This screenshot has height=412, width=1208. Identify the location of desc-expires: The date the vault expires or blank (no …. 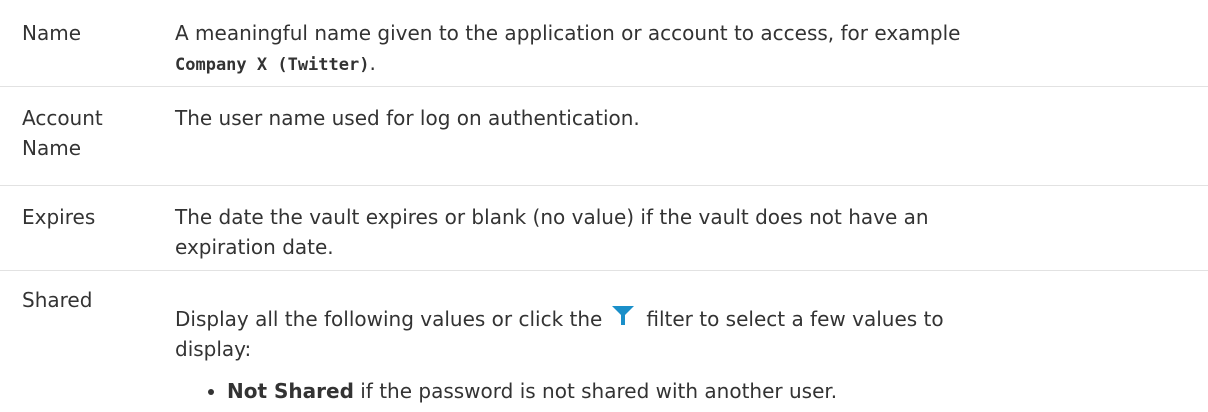
(686, 236).